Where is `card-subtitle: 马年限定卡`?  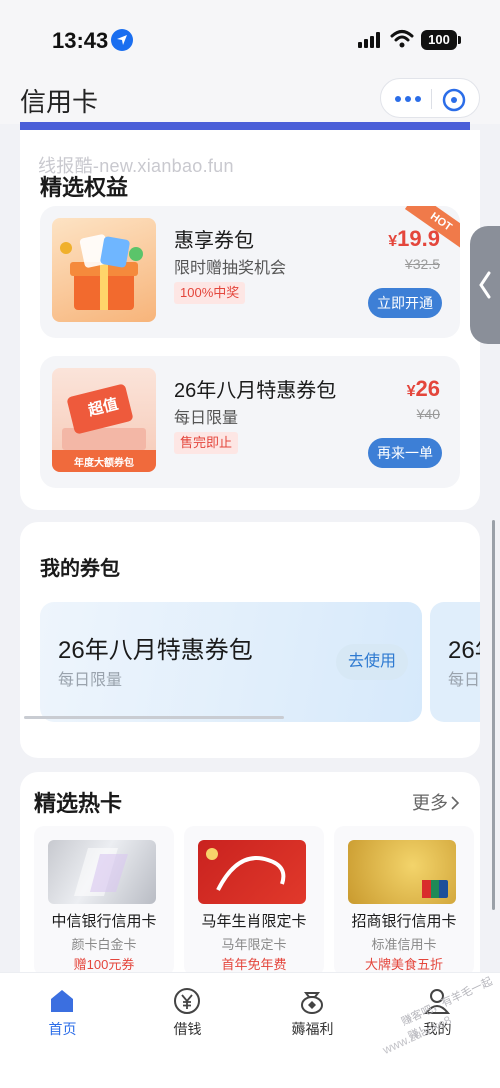 card-subtitle: 马年限定卡 is located at coordinates (254, 944).